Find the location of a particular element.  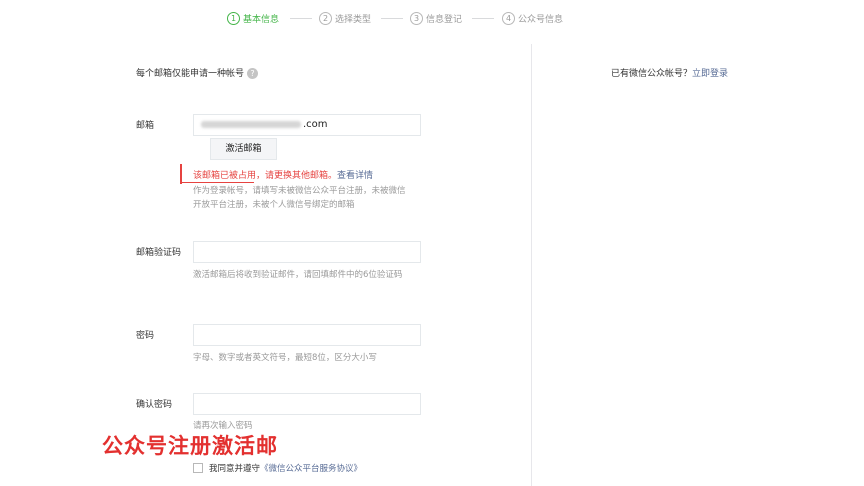

help-icon: ? is located at coordinates (253, 73).